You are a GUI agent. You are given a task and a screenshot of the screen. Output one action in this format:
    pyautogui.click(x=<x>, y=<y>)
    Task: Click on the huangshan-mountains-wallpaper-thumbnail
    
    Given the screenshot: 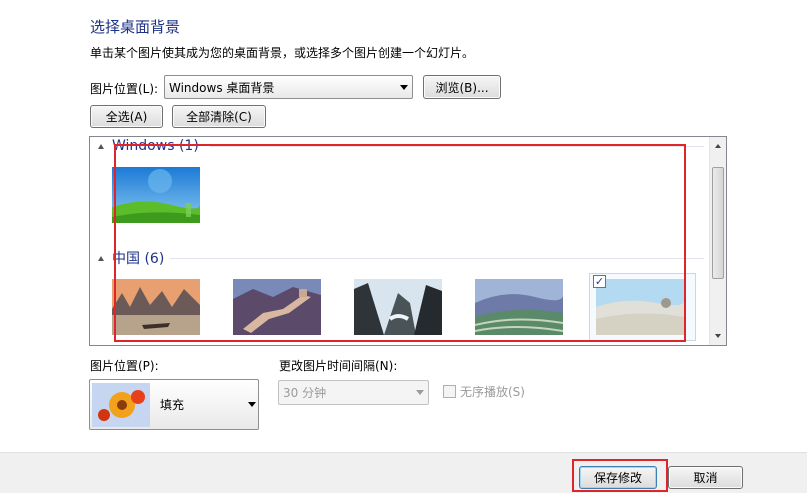 What is the action you would take?
    pyautogui.click(x=398, y=307)
    